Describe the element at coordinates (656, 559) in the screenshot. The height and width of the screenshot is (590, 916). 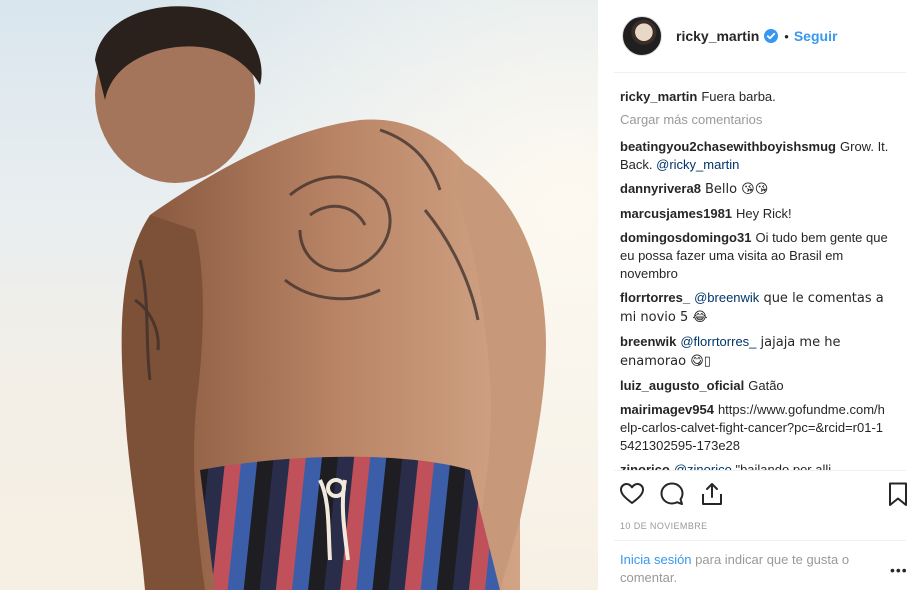
I see `login-link: Inicia sesión` at that location.